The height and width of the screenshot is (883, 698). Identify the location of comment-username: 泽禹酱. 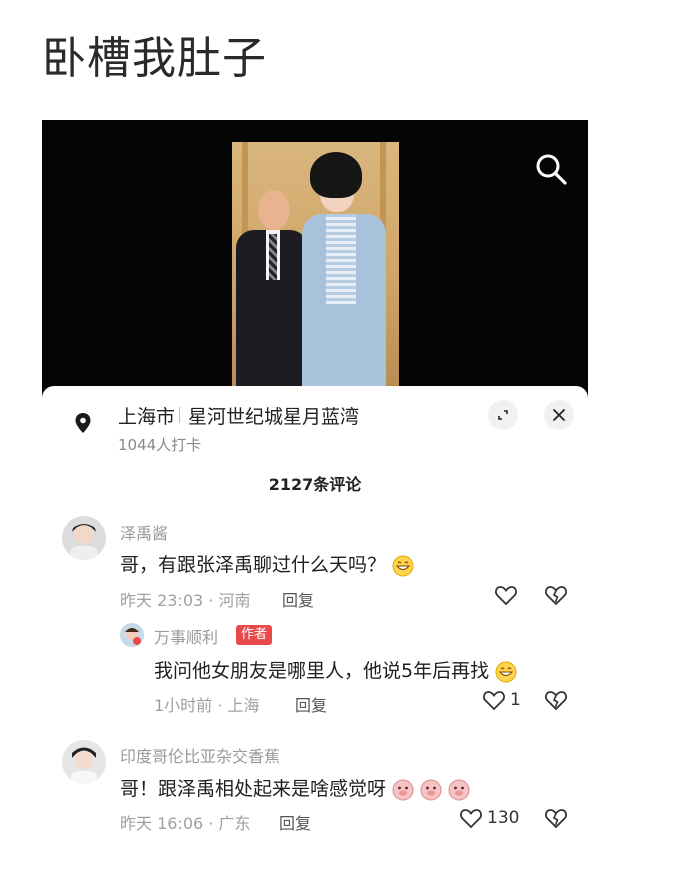
(144, 532).